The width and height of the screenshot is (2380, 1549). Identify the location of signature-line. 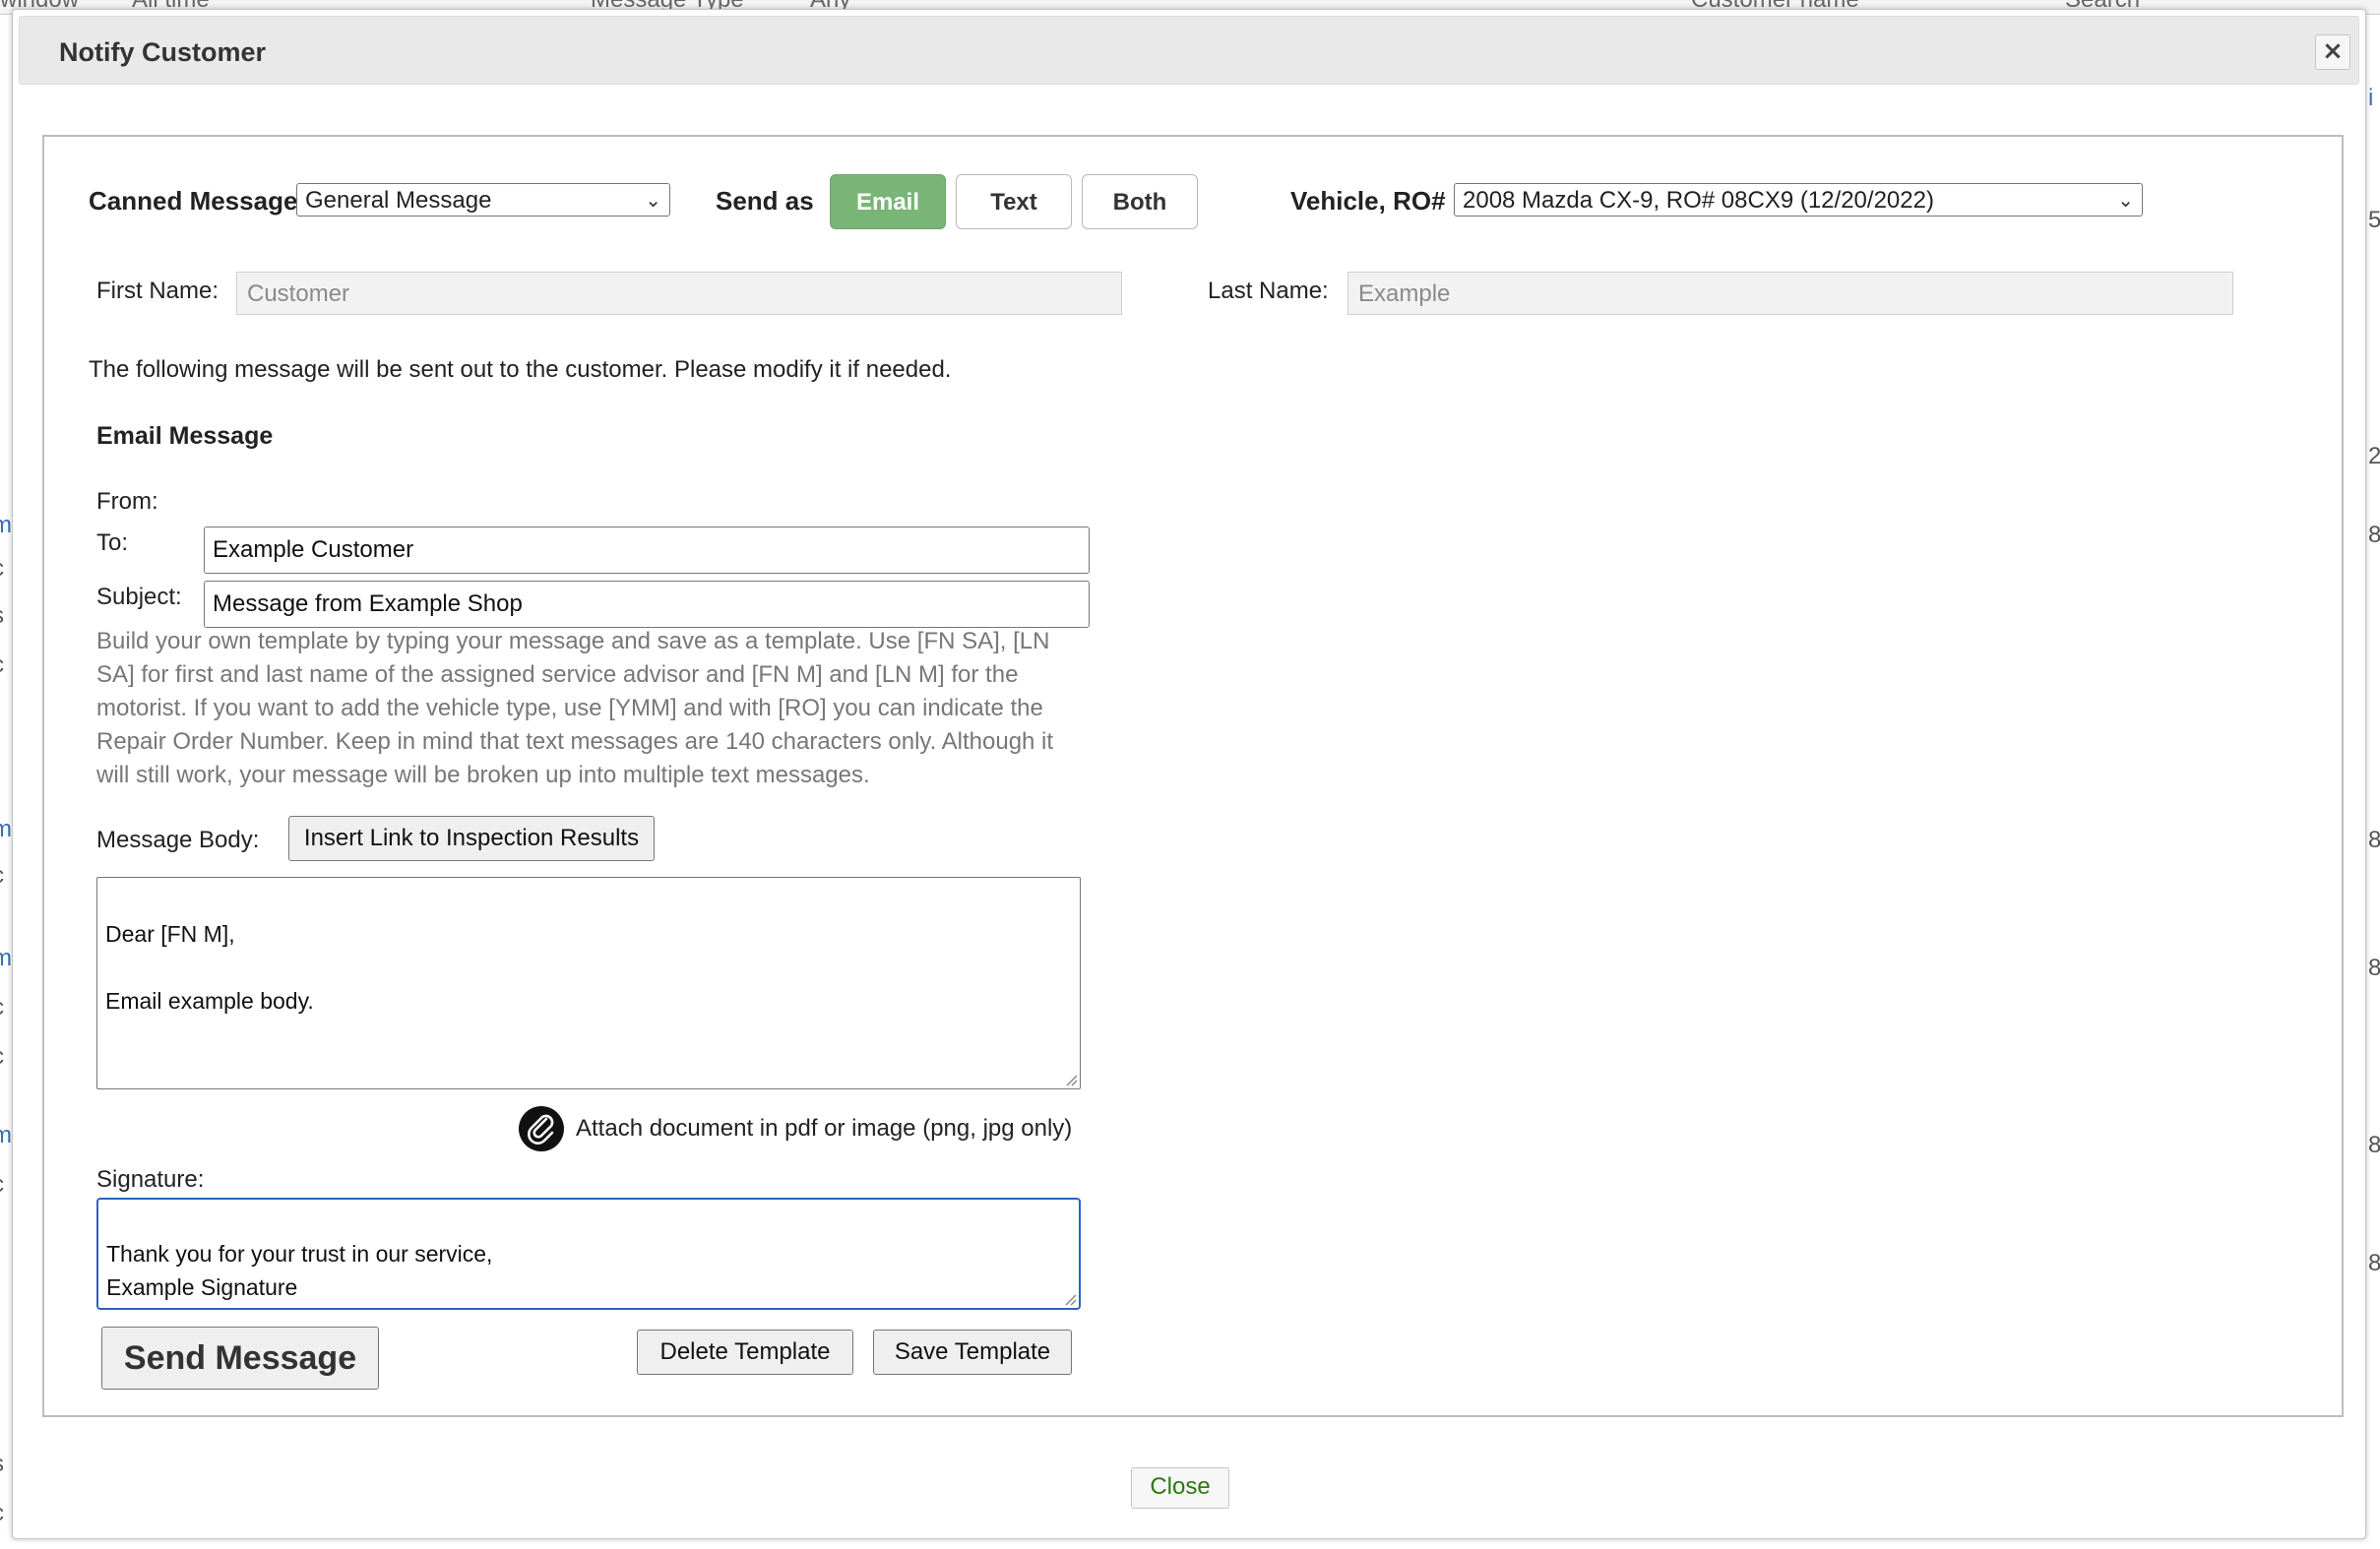
(588, 1220).